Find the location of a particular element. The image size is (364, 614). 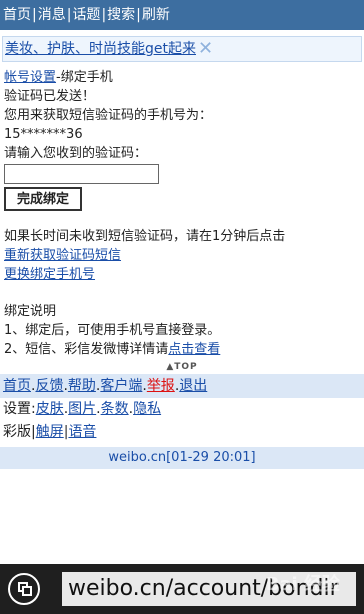

weibo-timestamp: weibo.cn[01-29 20:01] is located at coordinates (182, 458).